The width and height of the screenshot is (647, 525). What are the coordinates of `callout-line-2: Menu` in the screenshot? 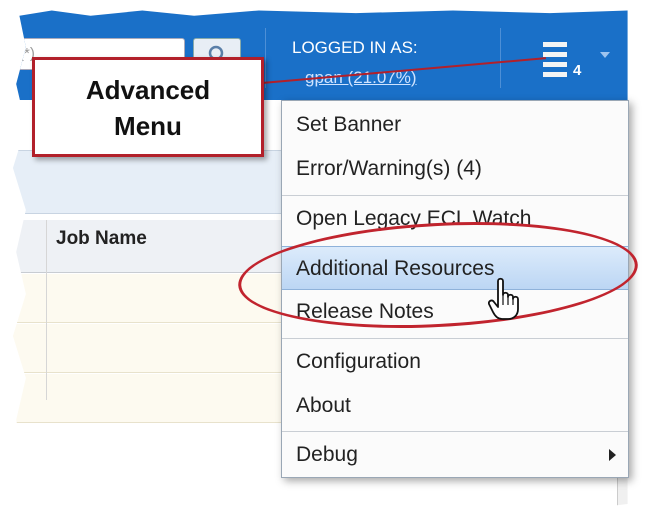 It's located at (148, 126).